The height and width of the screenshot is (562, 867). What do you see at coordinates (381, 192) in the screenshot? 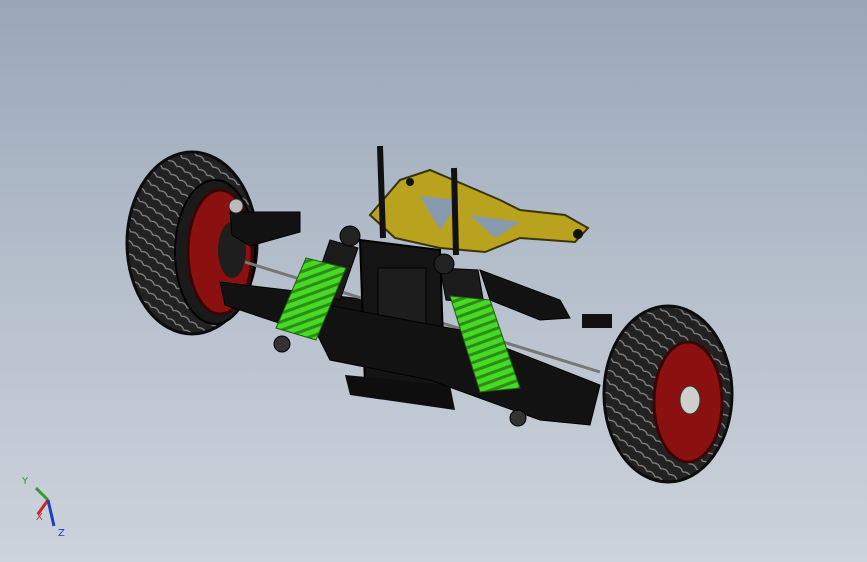
I see `body-post-left` at bounding box center [381, 192].